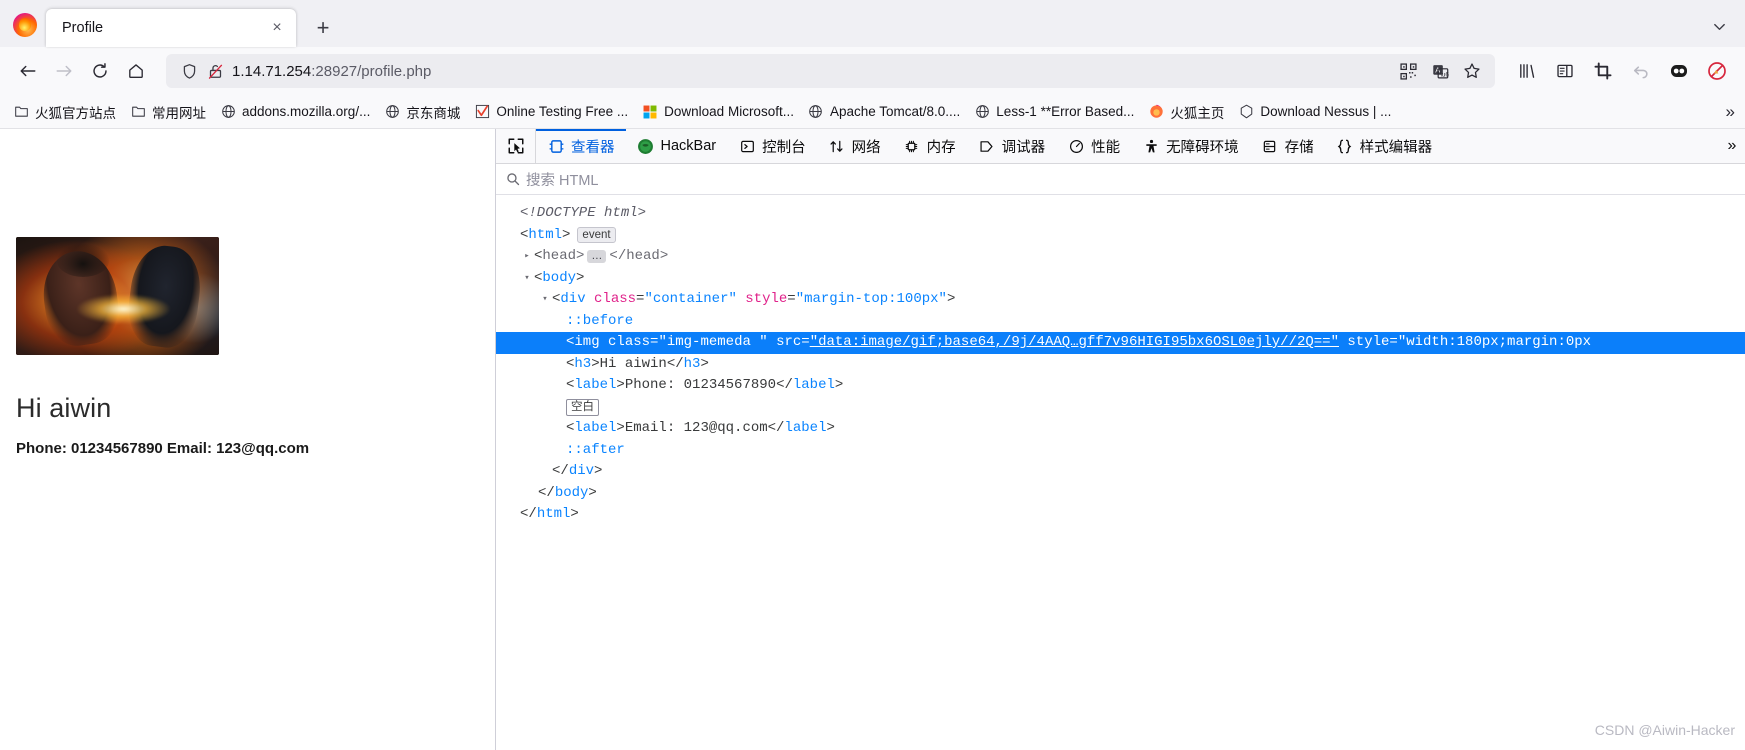 This screenshot has height=750, width=1745. I want to click on tab-label: 内存, so click(941, 147).